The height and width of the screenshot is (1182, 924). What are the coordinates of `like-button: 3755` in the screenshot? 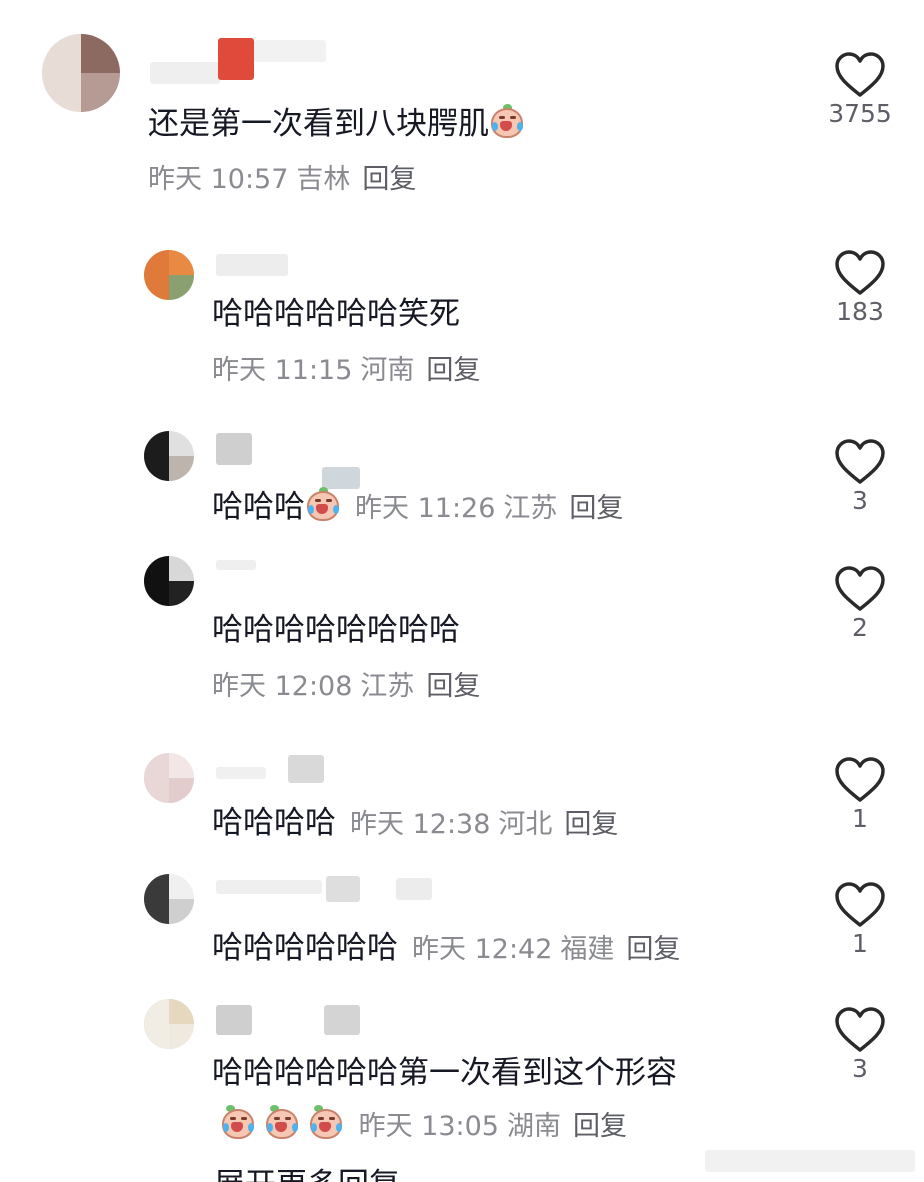 It's located at (860, 91).